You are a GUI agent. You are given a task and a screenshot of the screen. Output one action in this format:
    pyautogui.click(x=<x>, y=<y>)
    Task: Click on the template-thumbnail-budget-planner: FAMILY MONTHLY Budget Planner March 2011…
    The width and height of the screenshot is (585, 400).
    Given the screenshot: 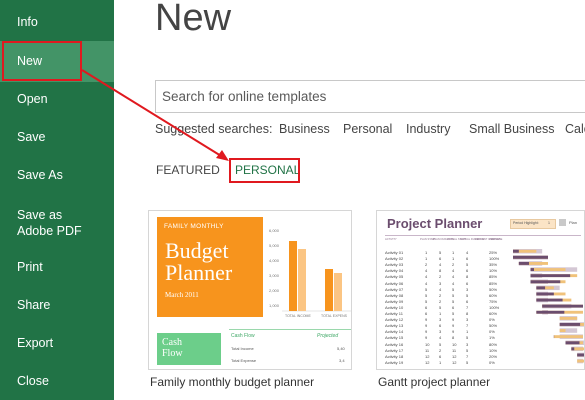 What is the action you would take?
    pyautogui.click(x=250, y=290)
    